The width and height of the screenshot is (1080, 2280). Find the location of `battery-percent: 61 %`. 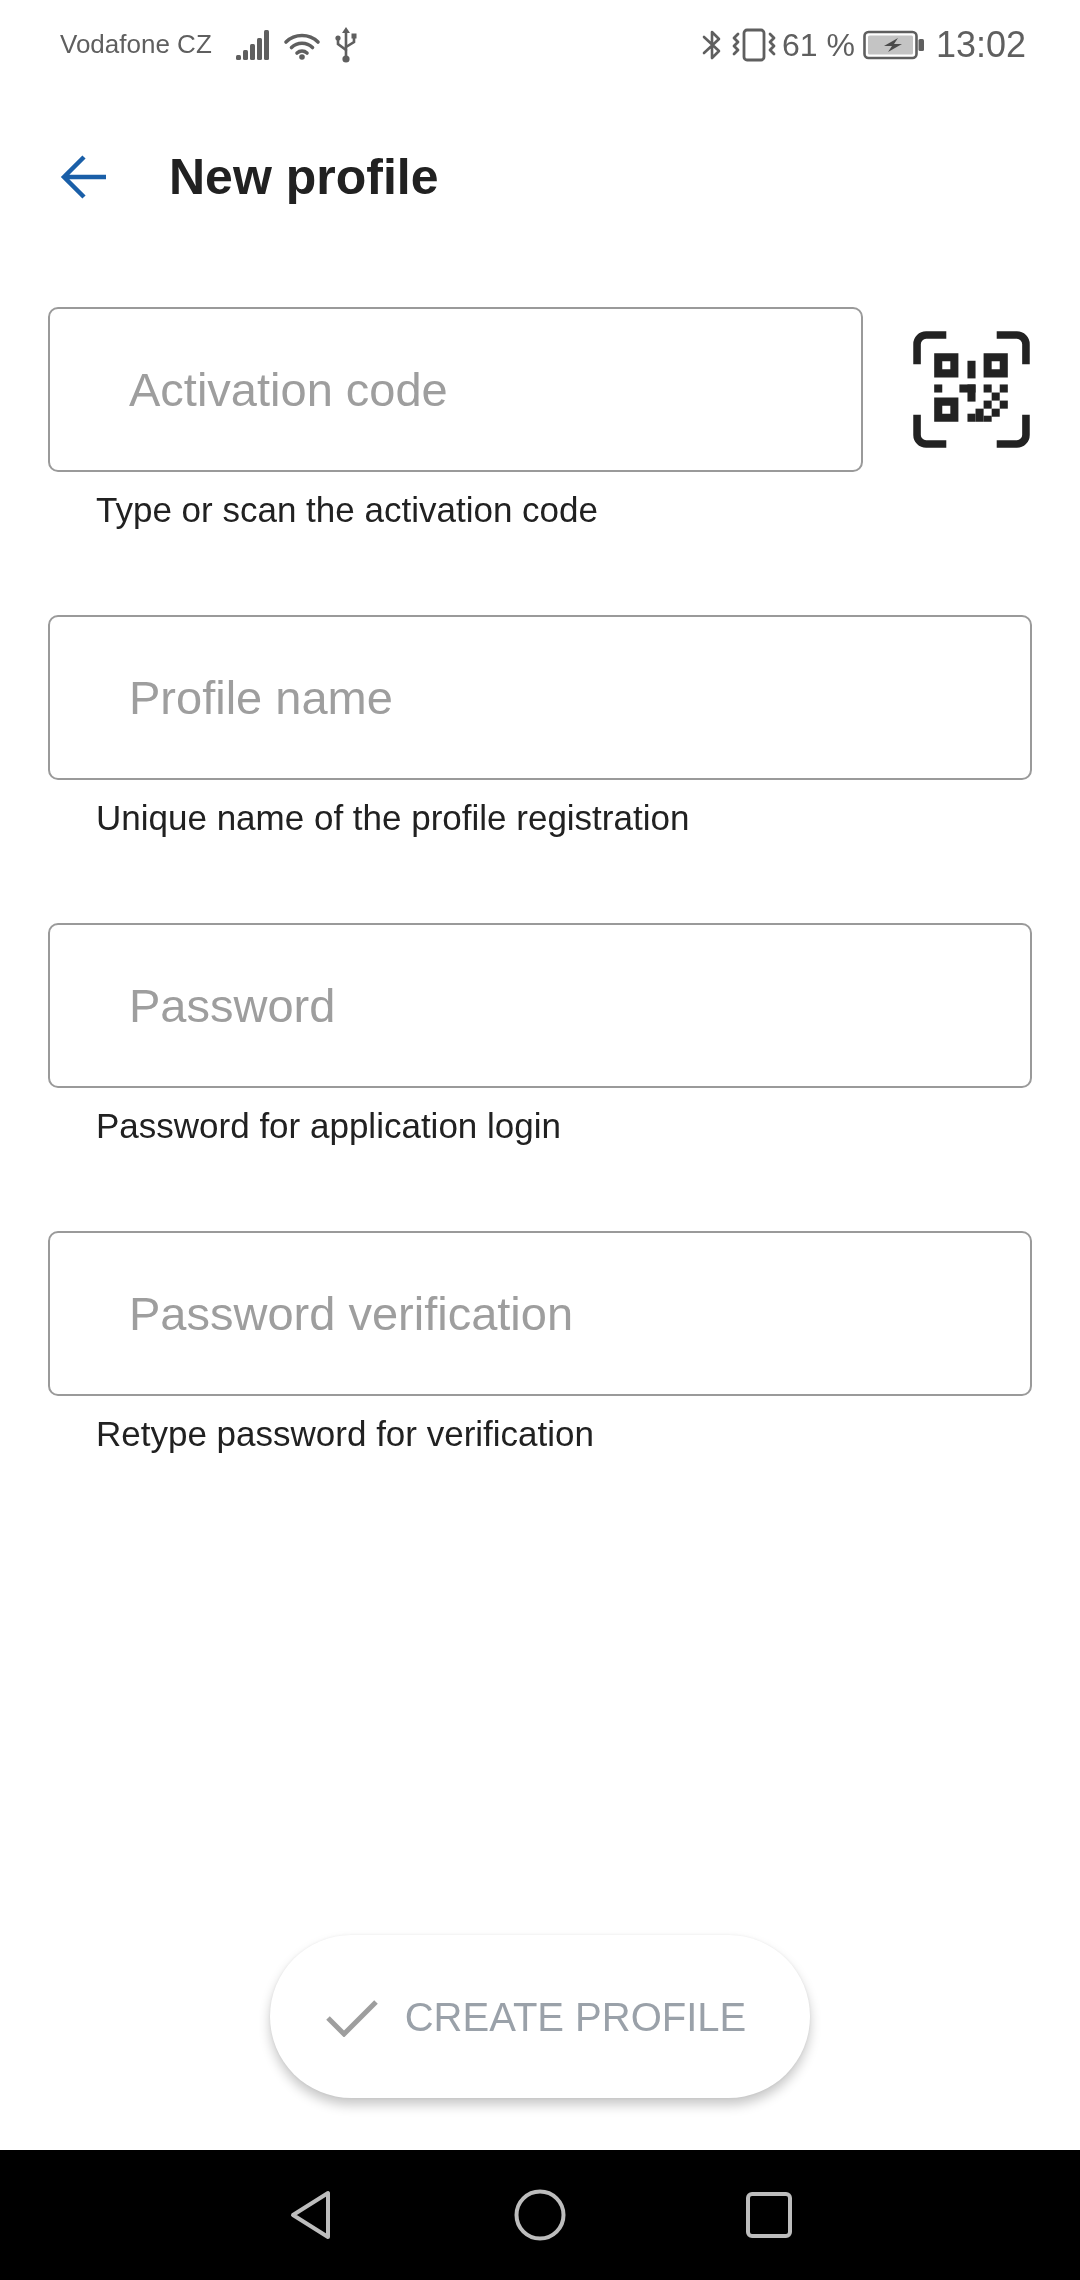

battery-percent: 61 % is located at coordinates (818, 45).